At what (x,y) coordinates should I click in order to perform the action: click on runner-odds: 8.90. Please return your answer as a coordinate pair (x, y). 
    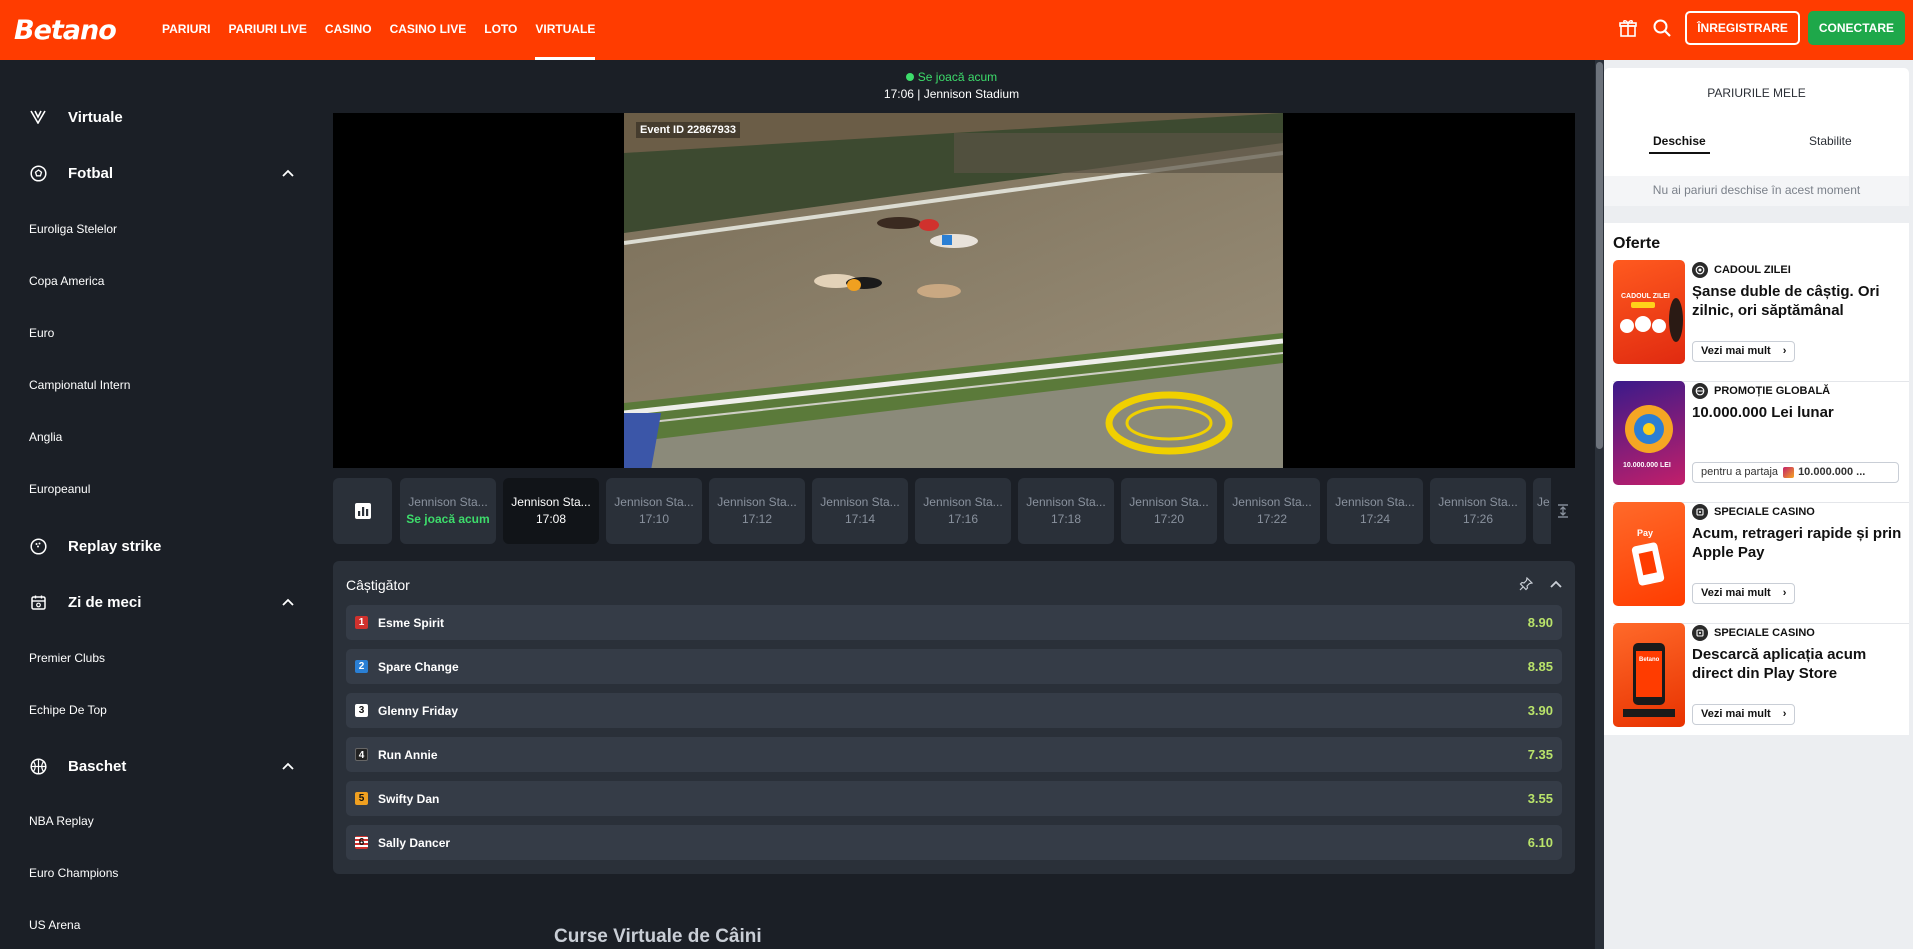
    Looking at the image, I should click on (1540, 622).